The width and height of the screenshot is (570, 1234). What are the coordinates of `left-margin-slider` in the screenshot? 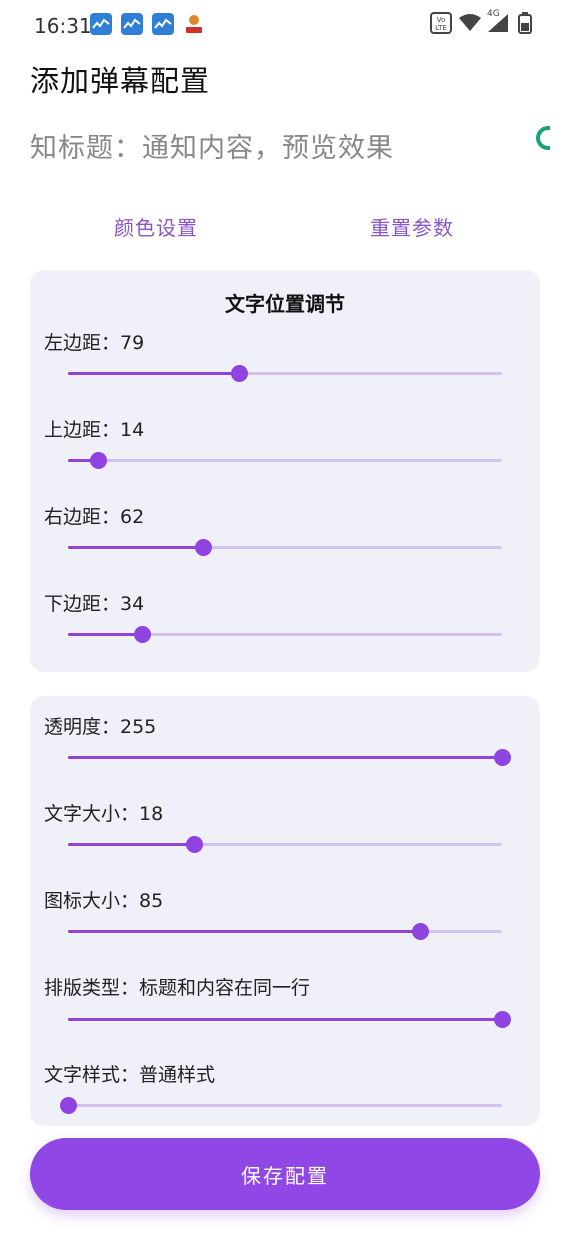 It's located at (285, 374).